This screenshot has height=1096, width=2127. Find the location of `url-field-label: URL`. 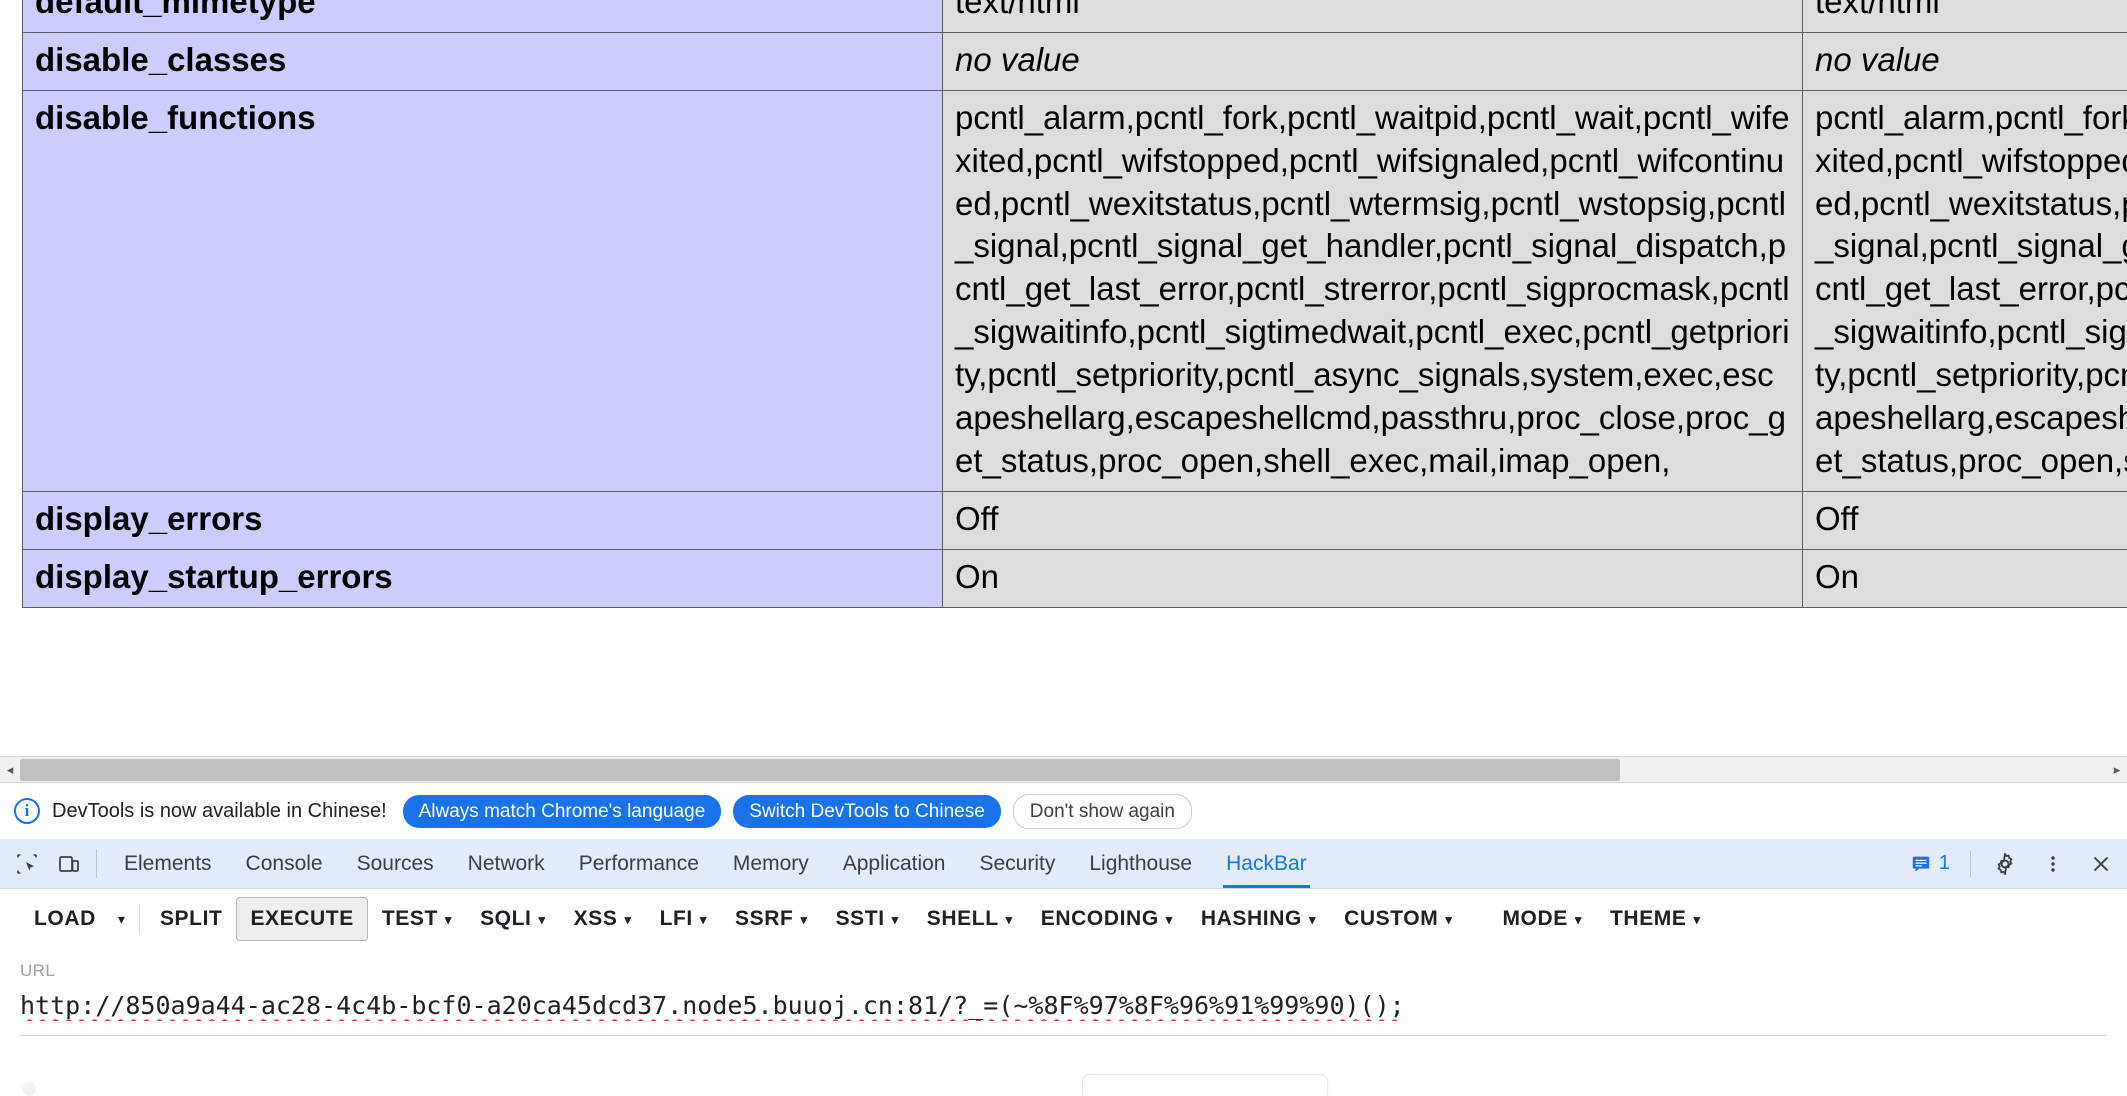

url-field-label: URL is located at coordinates (38, 970).